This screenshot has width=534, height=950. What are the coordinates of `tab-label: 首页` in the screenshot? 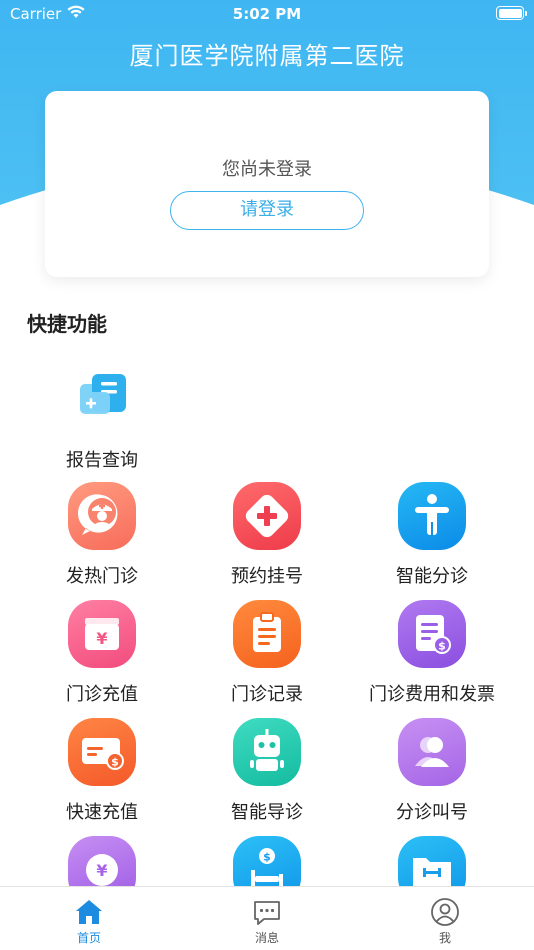 It's located at (88, 938).